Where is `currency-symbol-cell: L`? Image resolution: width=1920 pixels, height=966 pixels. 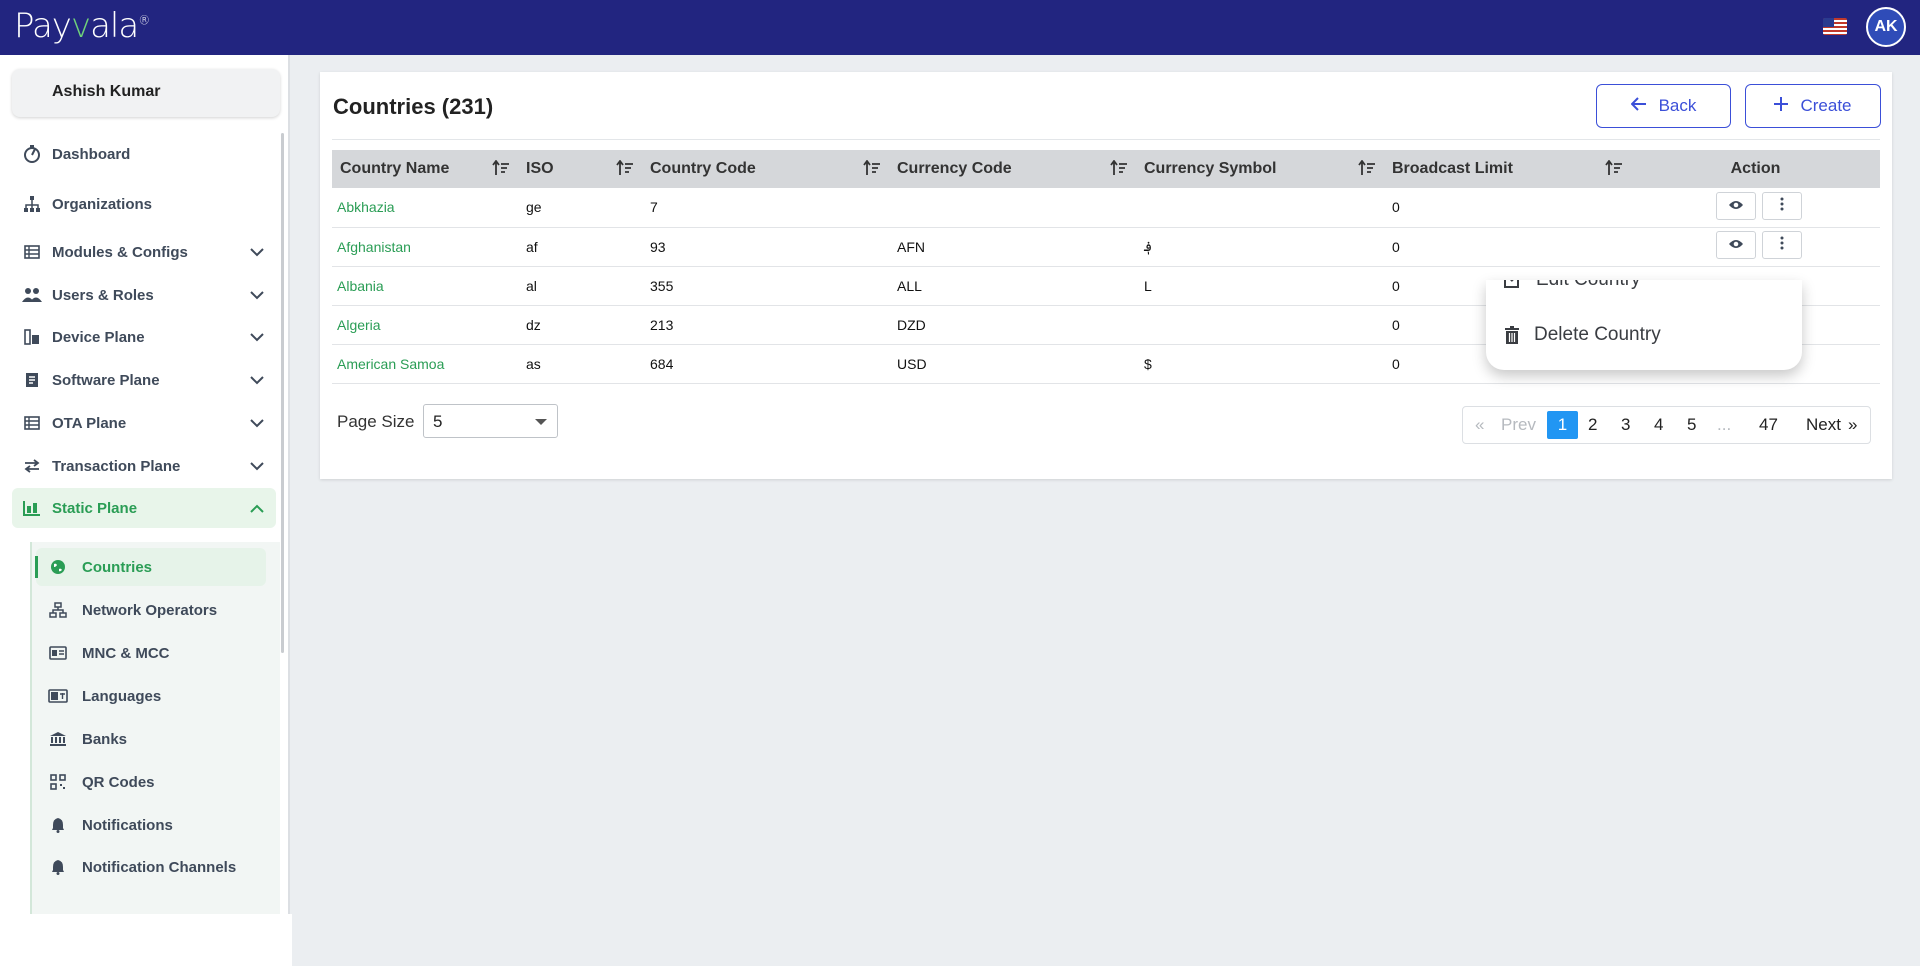 currency-symbol-cell: L is located at coordinates (1260, 286).